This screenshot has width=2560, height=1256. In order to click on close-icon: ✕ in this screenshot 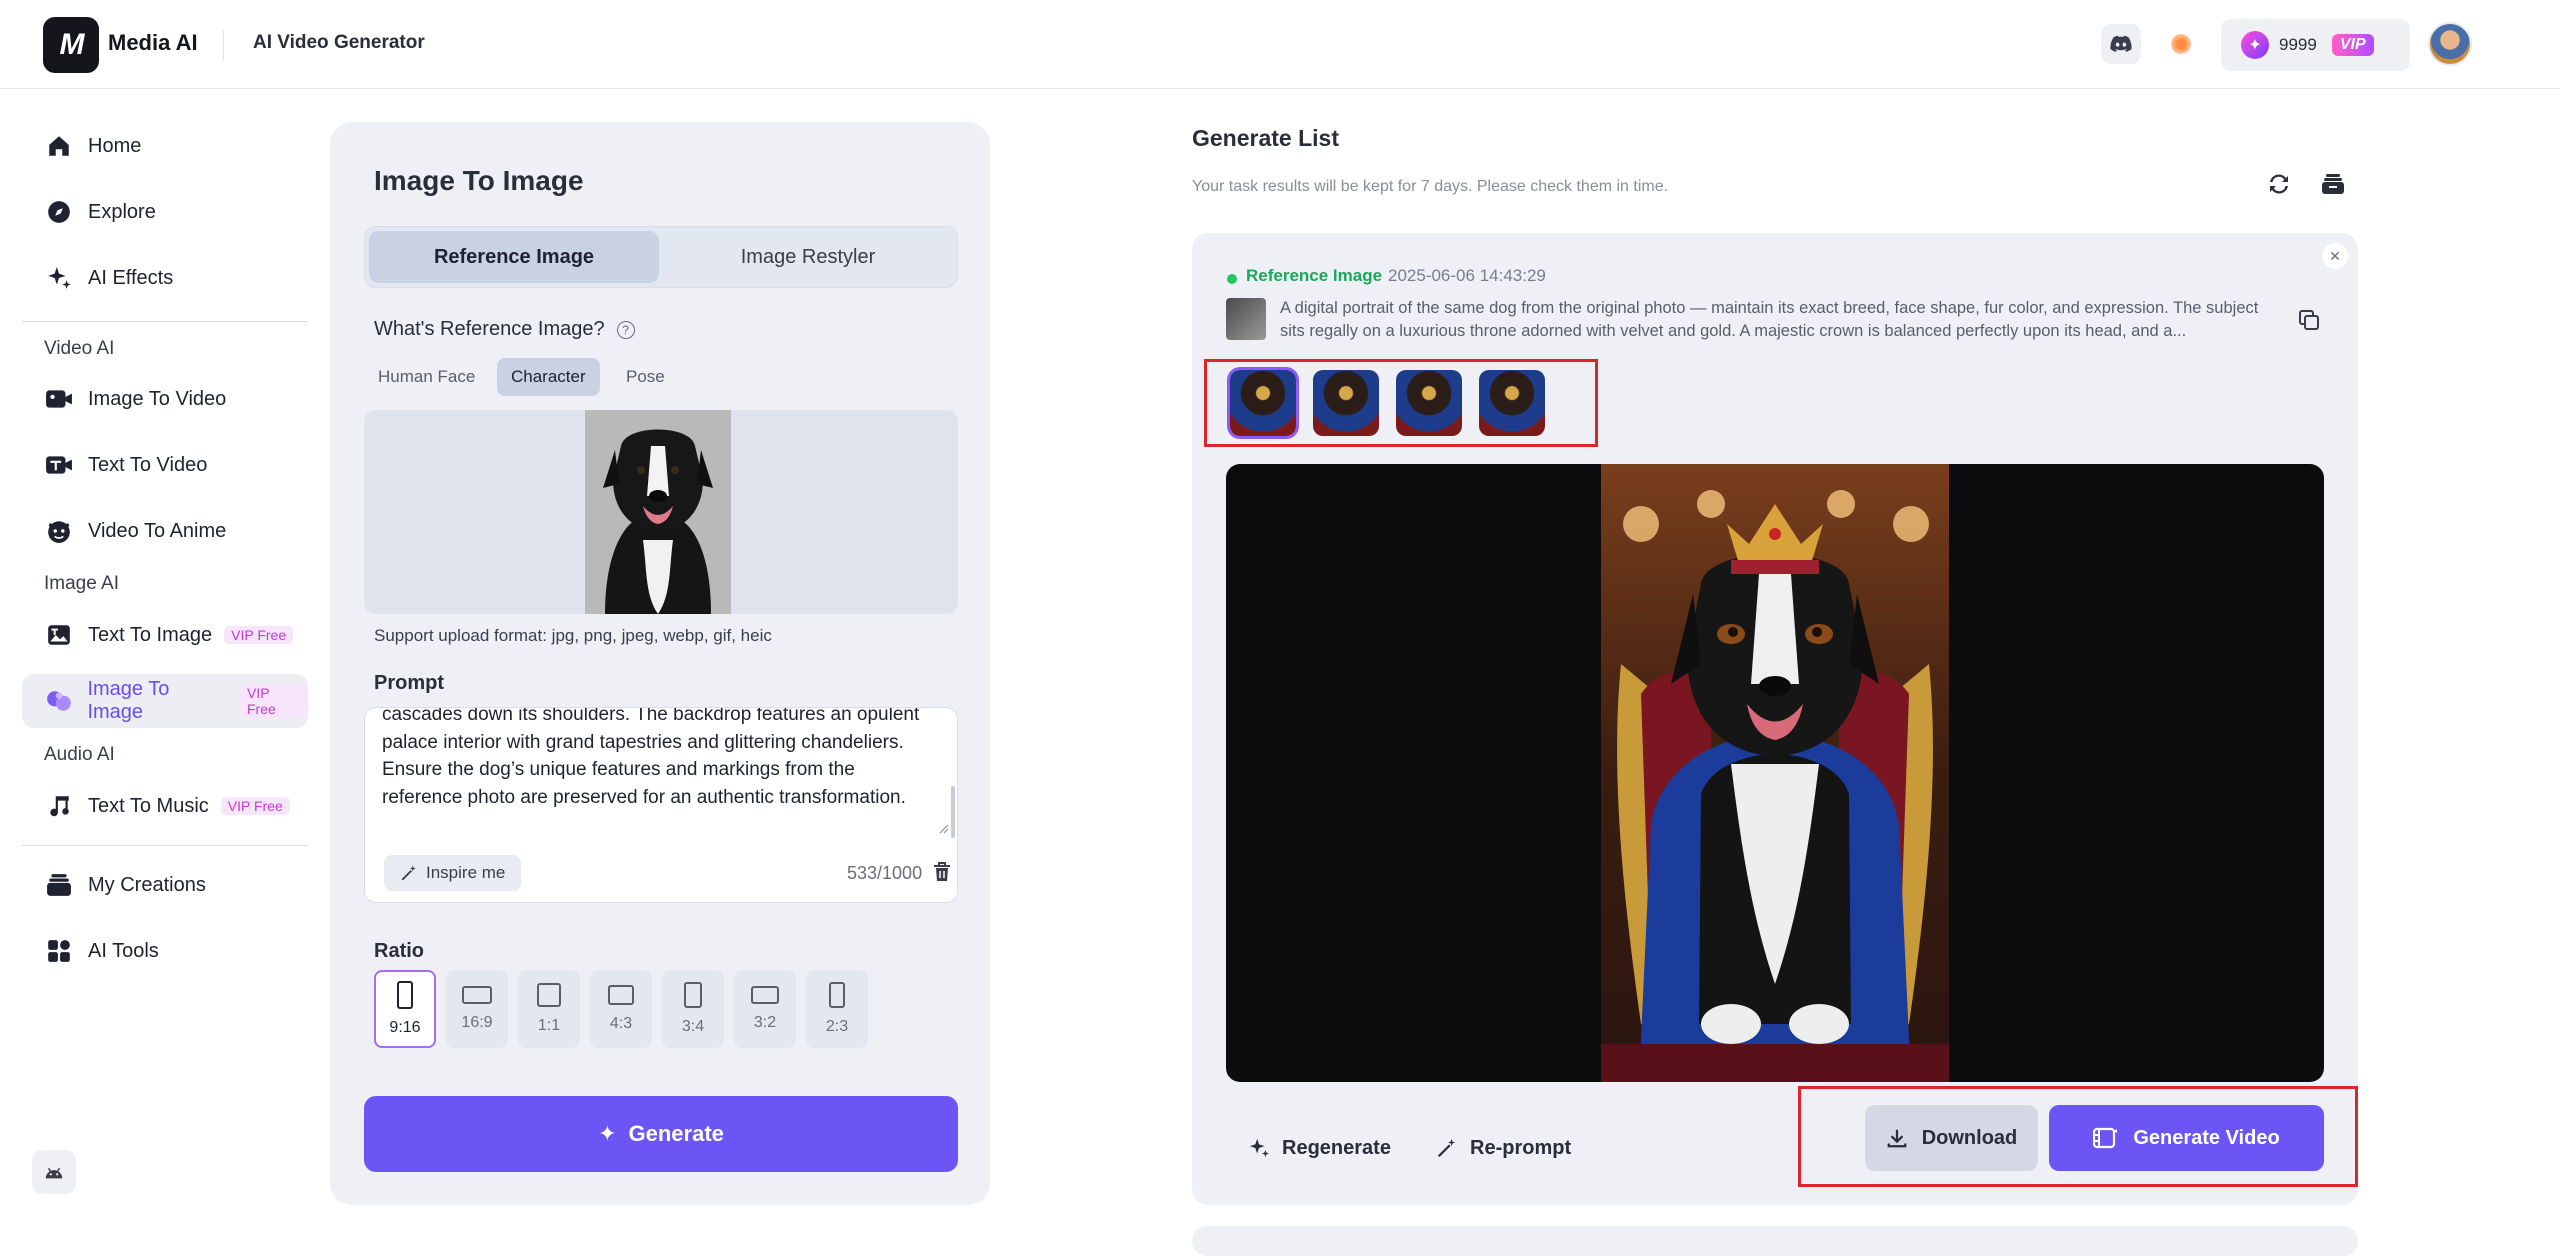, I will do `click(2335, 256)`.